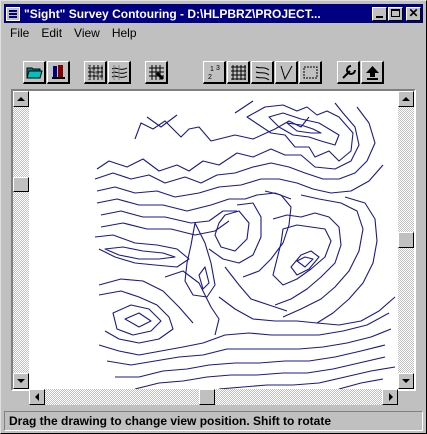 This screenshot has width=427, height=434. I want to click on save-button, so click(58, 72).